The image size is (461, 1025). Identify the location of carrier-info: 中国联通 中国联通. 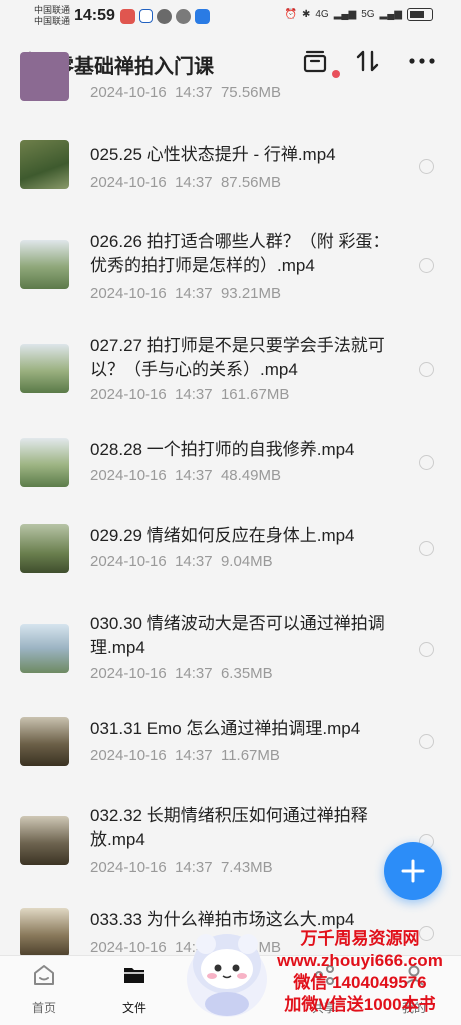
(52, 16).